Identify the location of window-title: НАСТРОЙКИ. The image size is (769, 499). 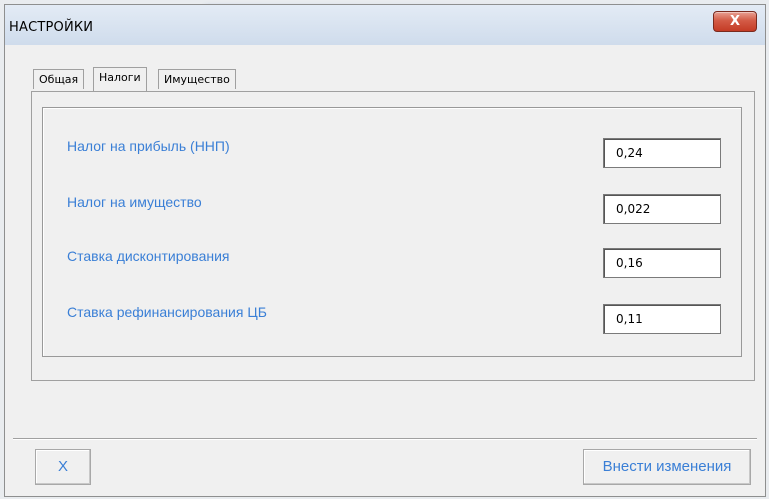
(51, 27).